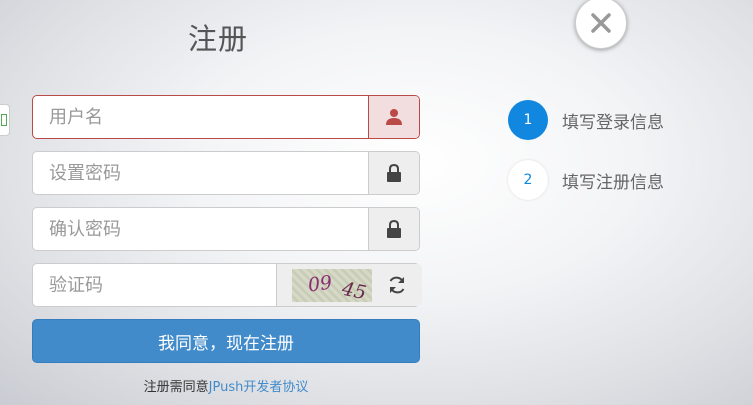 The height and width of the screenshot is (405, 753). Describe the element at coordinates (154, 285) in the screenshot. I see `captcha-input` at that location.